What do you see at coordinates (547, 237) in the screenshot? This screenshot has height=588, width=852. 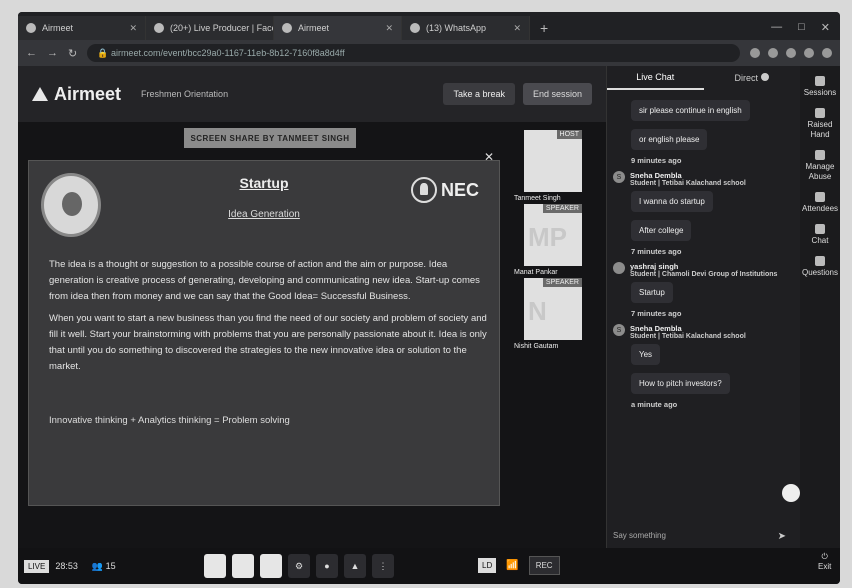 I see `speaker-initials: MP` at bounding box center [547, 237].